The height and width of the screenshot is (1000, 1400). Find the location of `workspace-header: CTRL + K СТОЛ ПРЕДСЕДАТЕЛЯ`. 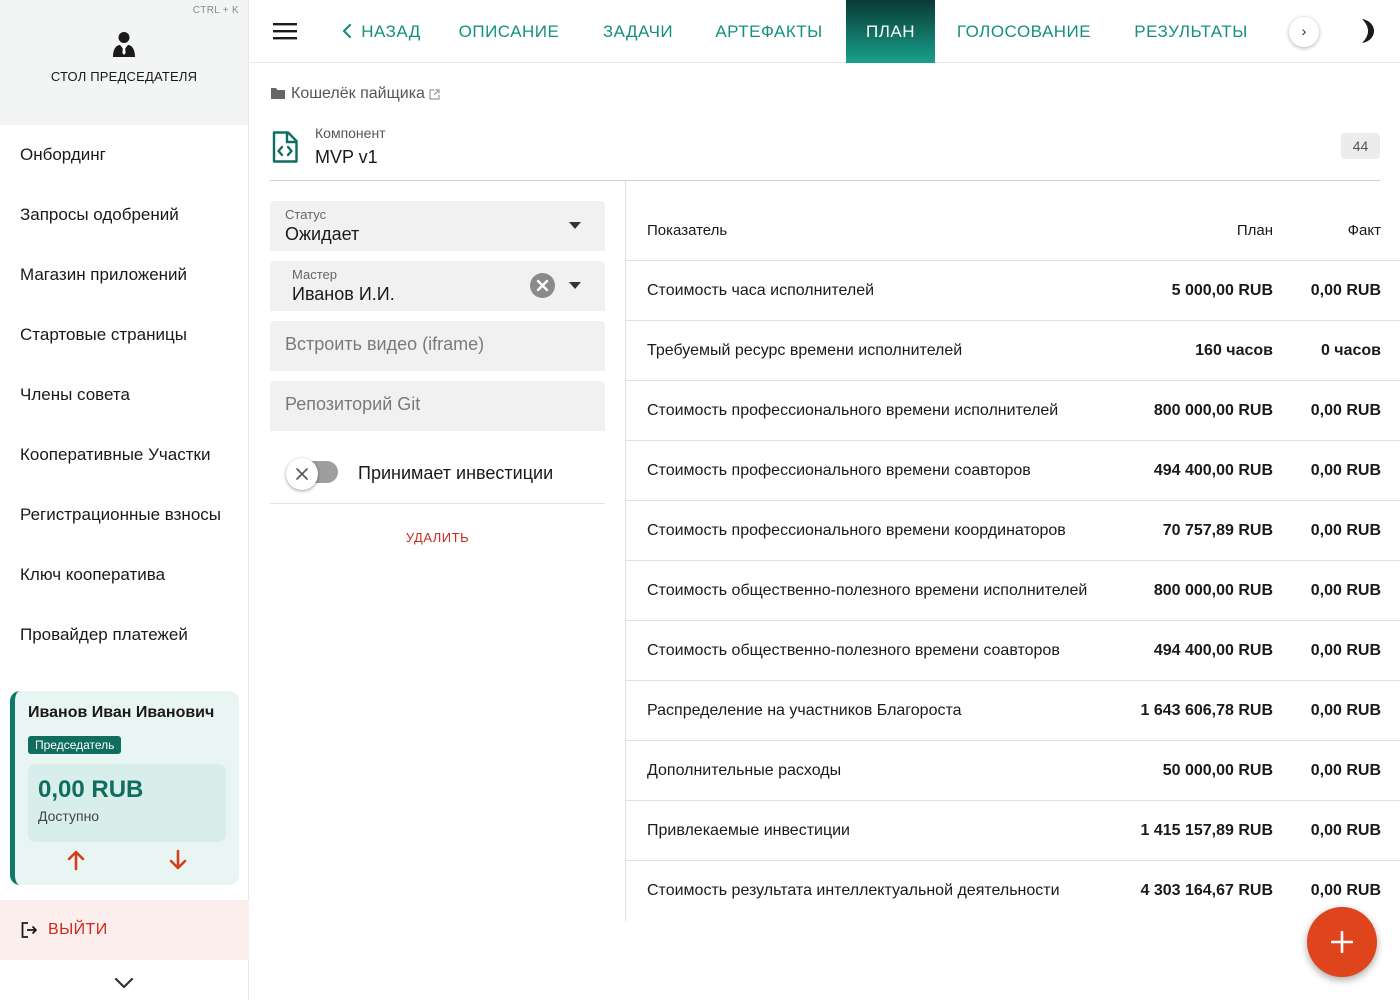

workspace-header: CTRL + K СТОЛ ПРЕДСЕДАТЕЛЯ is located at coordinates (124, 62).